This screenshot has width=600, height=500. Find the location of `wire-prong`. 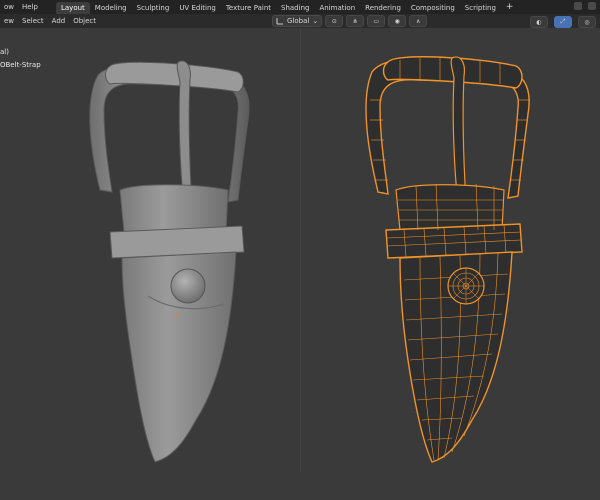

wire-prong is located at coordinates (458, 130).